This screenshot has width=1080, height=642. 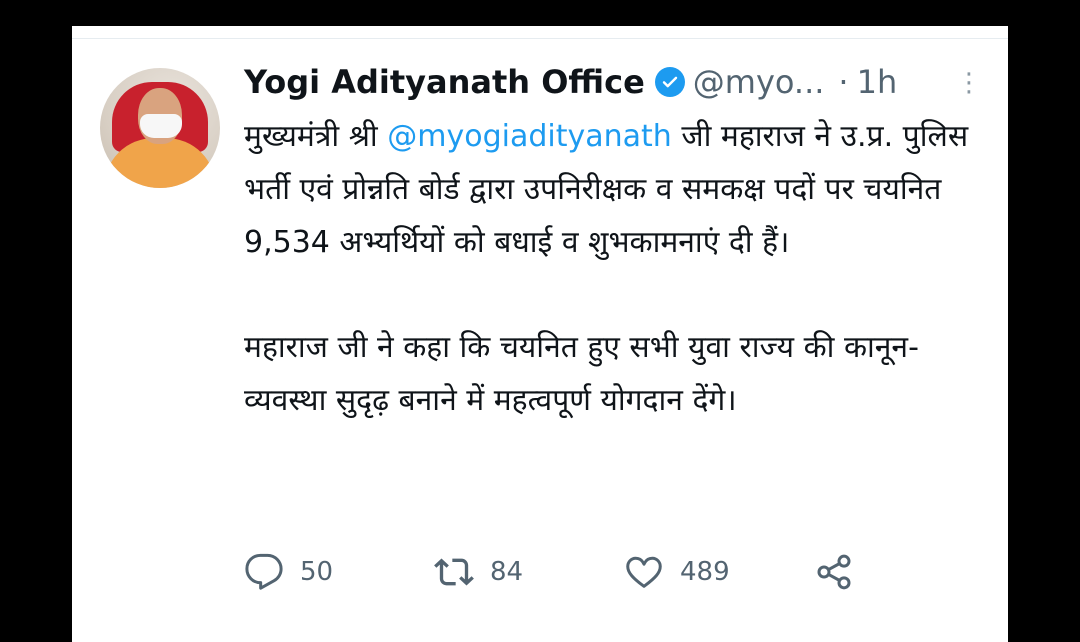 I want to click on heart-icon, so click(x=644, y=572).